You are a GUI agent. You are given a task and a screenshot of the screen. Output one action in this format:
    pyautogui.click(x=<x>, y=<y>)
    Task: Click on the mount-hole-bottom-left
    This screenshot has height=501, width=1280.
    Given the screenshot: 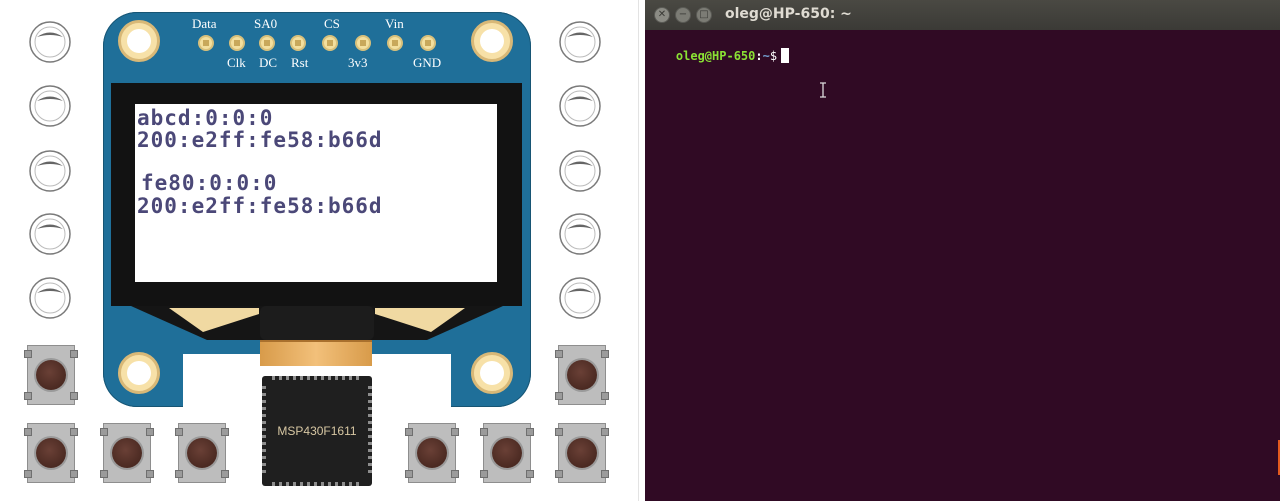 What is the action you would take?
    pyautogui.click(x=139, y=373)
    